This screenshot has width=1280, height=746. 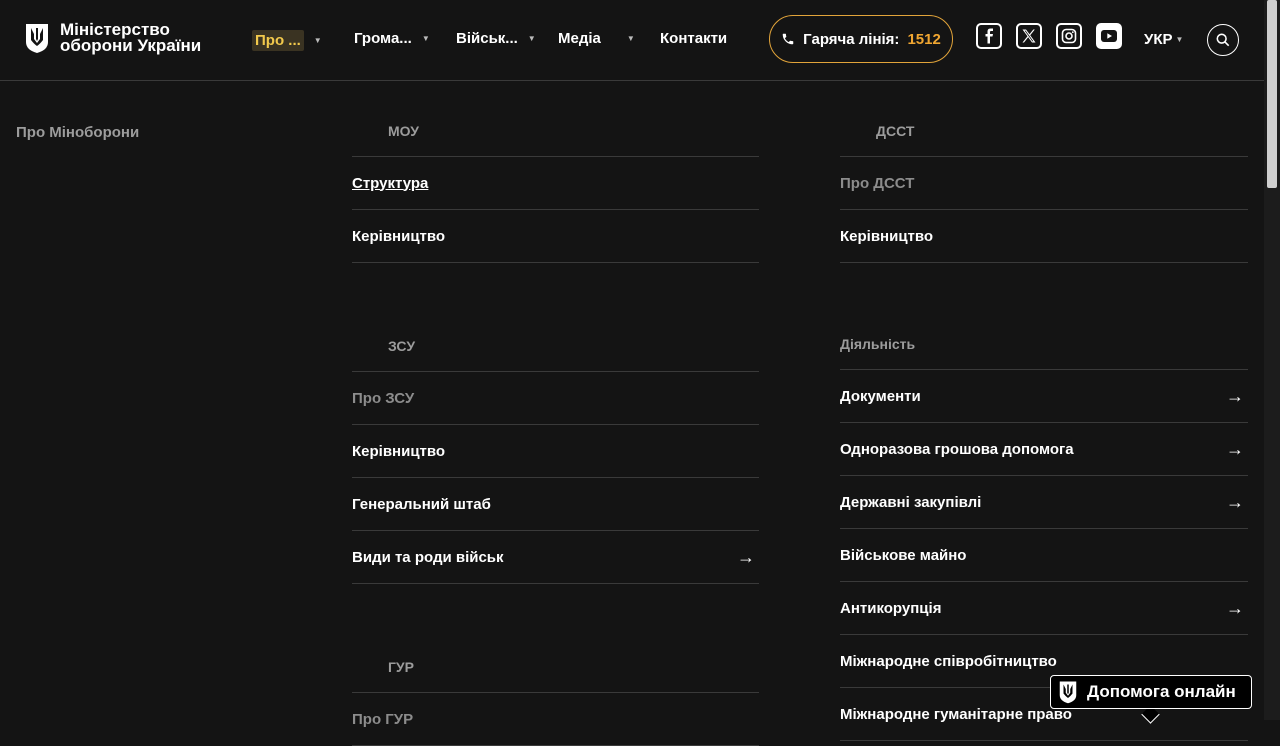 I want to click on help-online-button: Допомога онлайн, so click(x=1151, y=692).